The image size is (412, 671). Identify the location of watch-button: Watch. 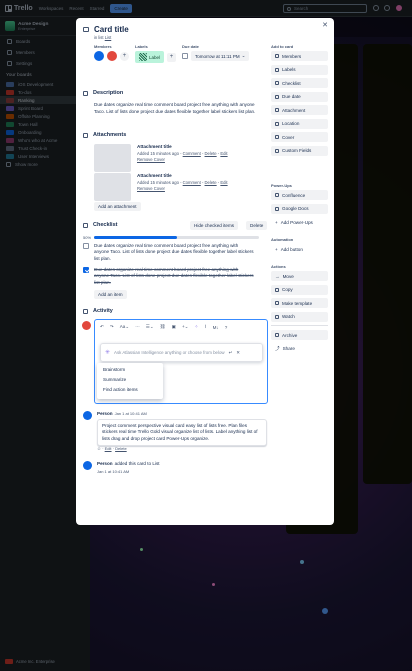
(299, 316).